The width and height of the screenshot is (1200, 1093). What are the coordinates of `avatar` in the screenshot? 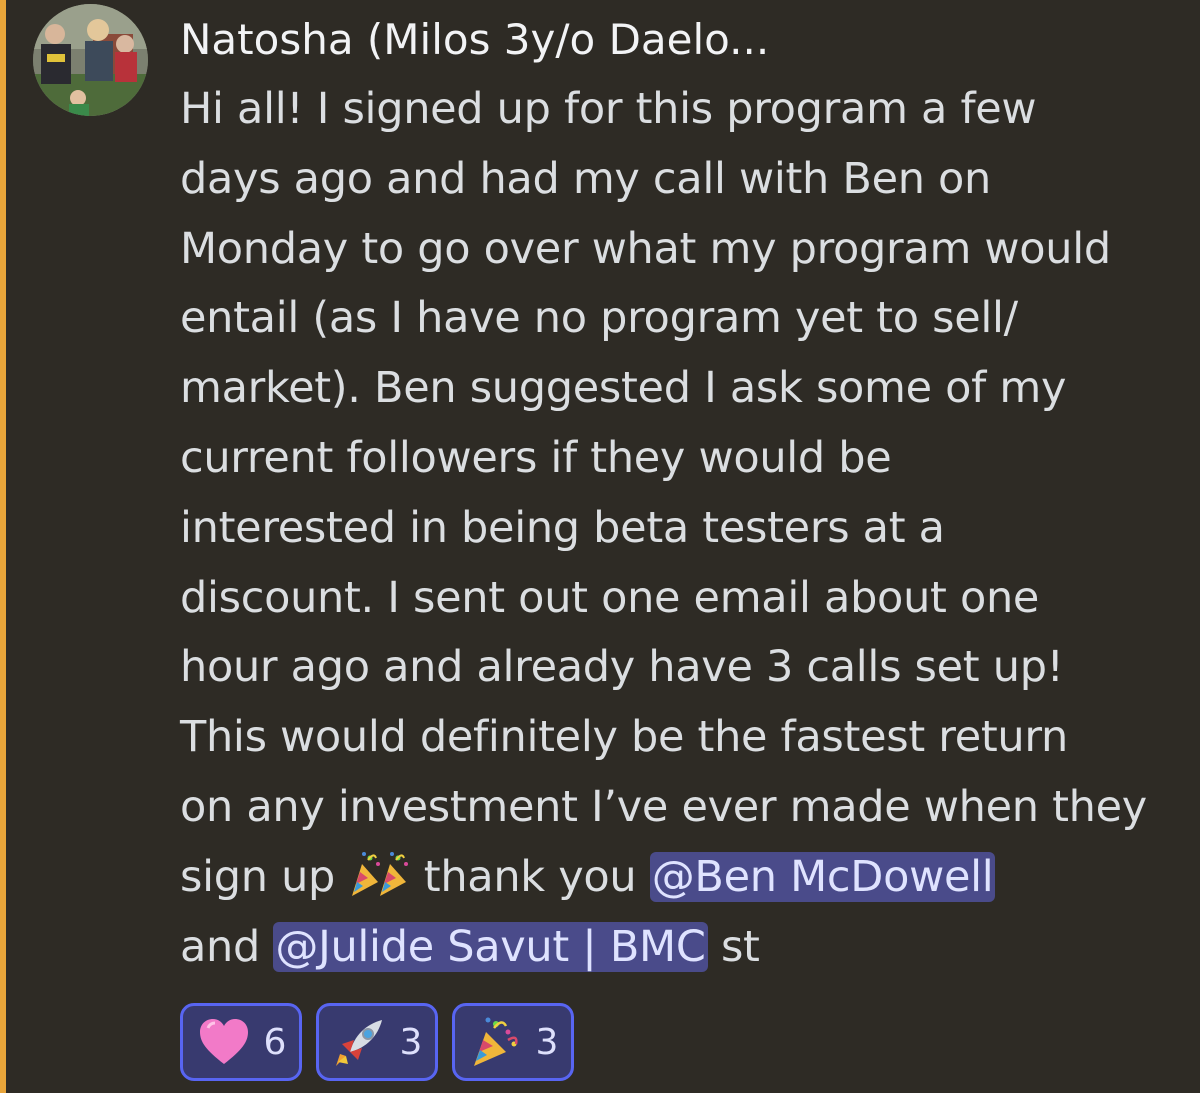 It's located at (90, 60).